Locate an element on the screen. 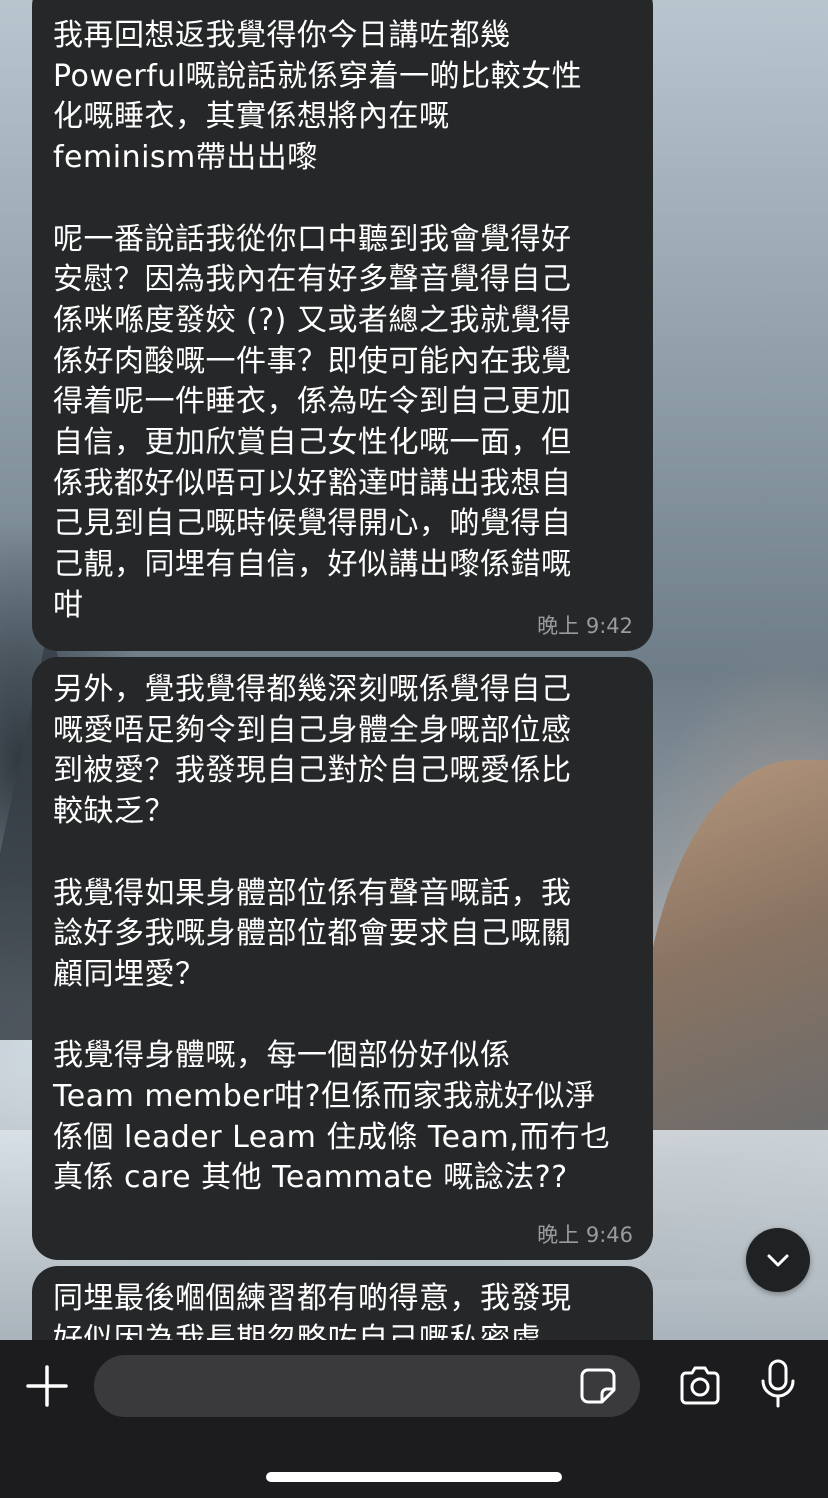  scroll-to-bottom-button is located at coordinates (778, 1260).